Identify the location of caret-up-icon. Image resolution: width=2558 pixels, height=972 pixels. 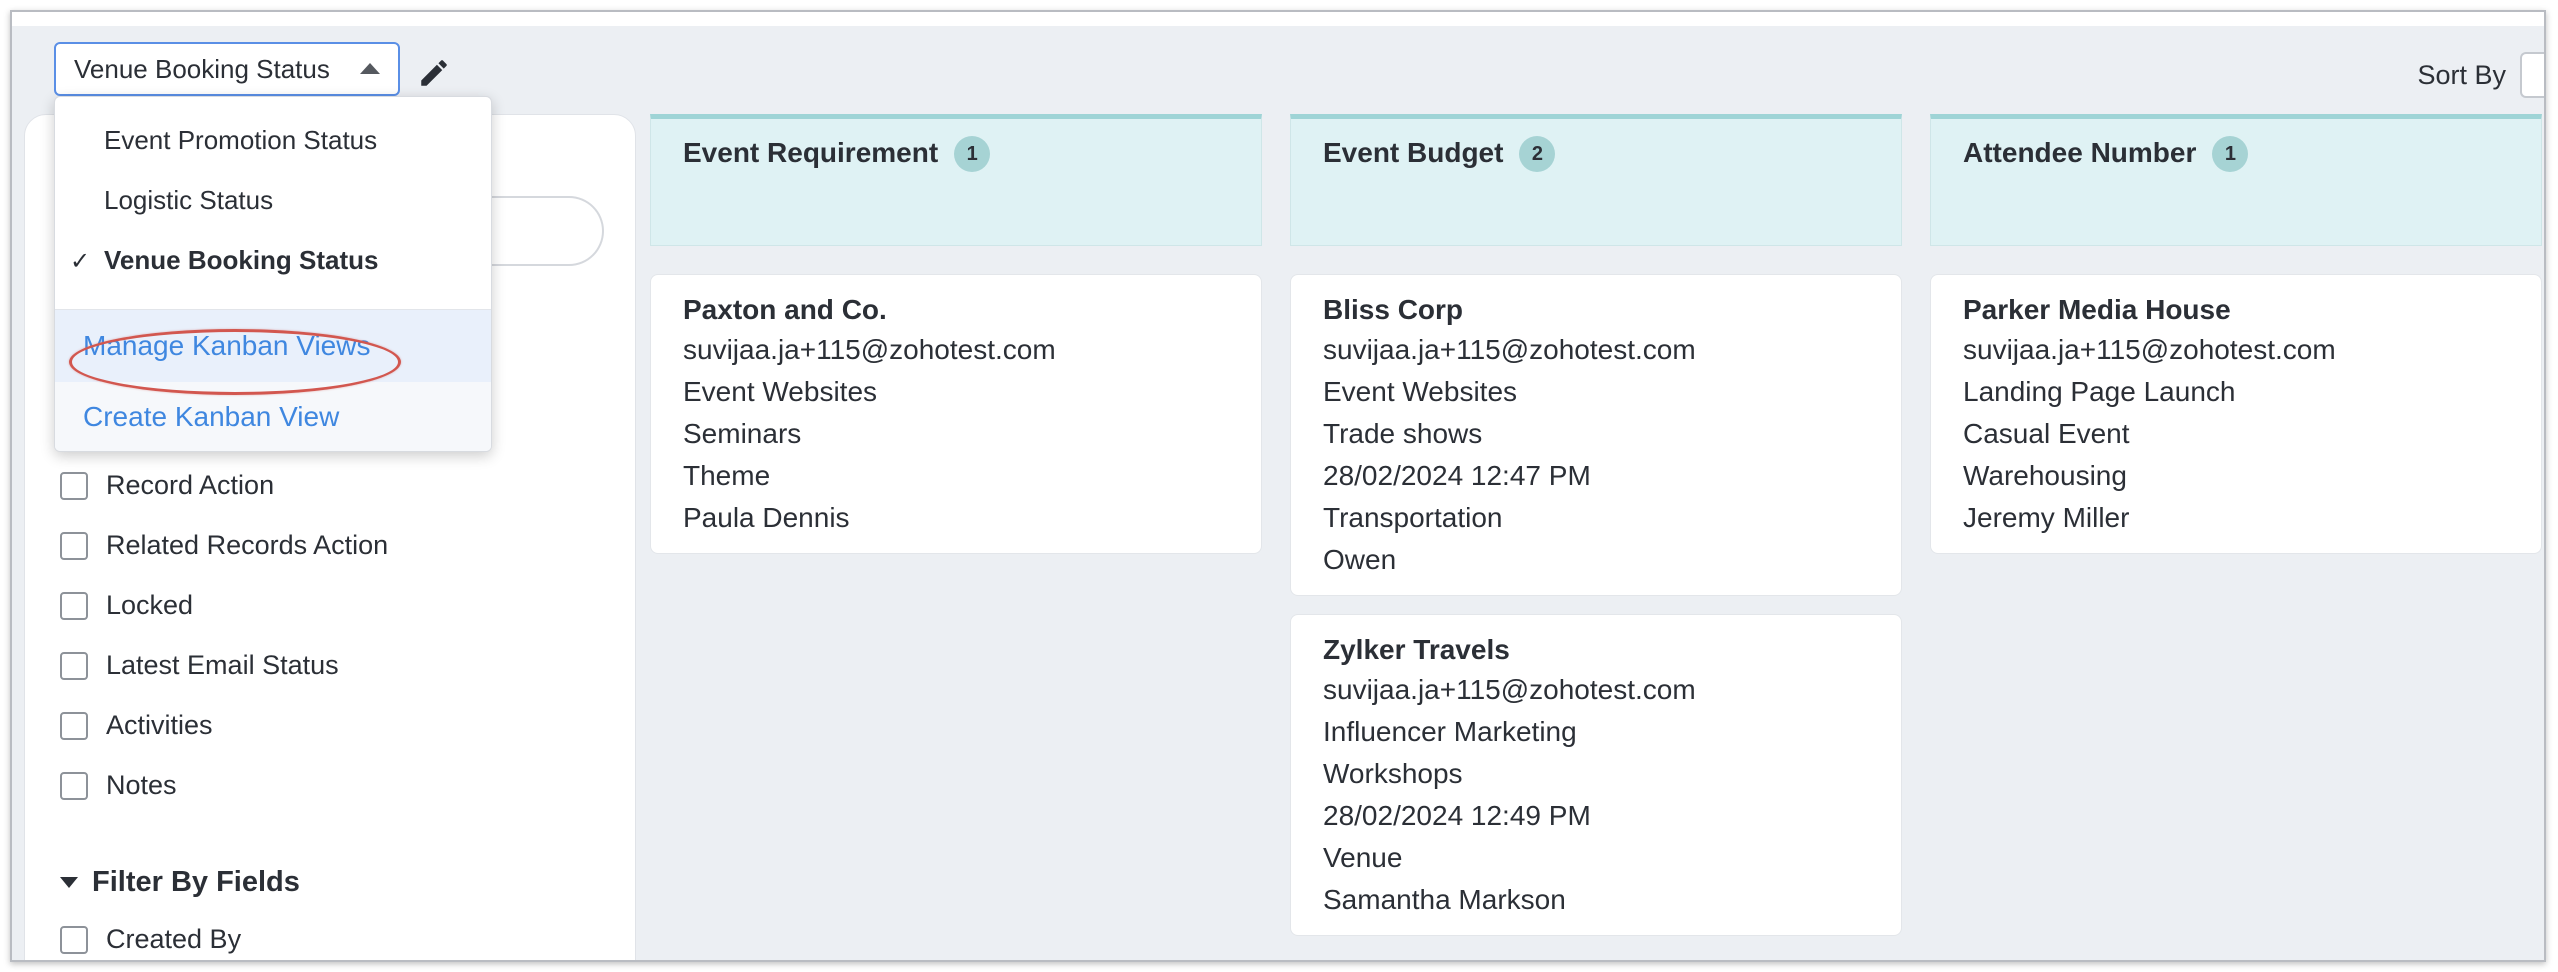
(370, 68).